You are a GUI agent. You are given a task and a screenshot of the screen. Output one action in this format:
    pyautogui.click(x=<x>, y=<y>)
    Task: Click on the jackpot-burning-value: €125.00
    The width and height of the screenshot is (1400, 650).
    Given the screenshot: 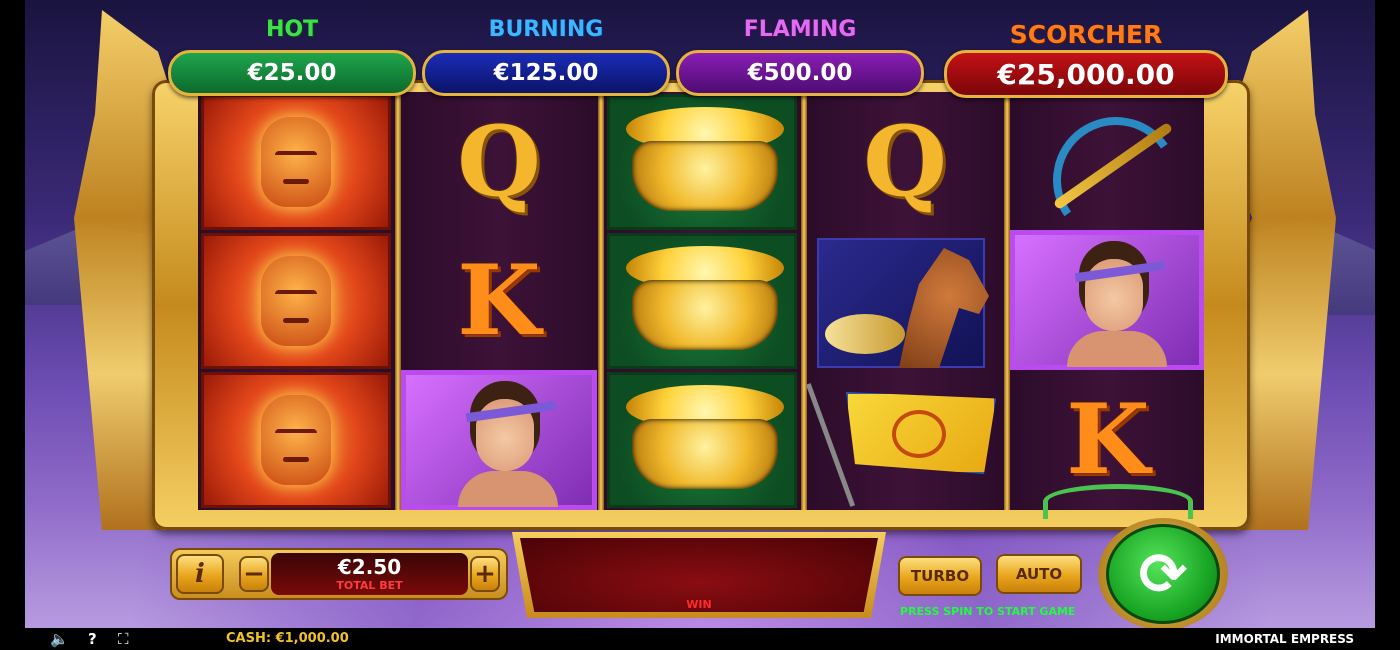 What is the action you would take?
    pyautogui.click(x=546, y=73)
    